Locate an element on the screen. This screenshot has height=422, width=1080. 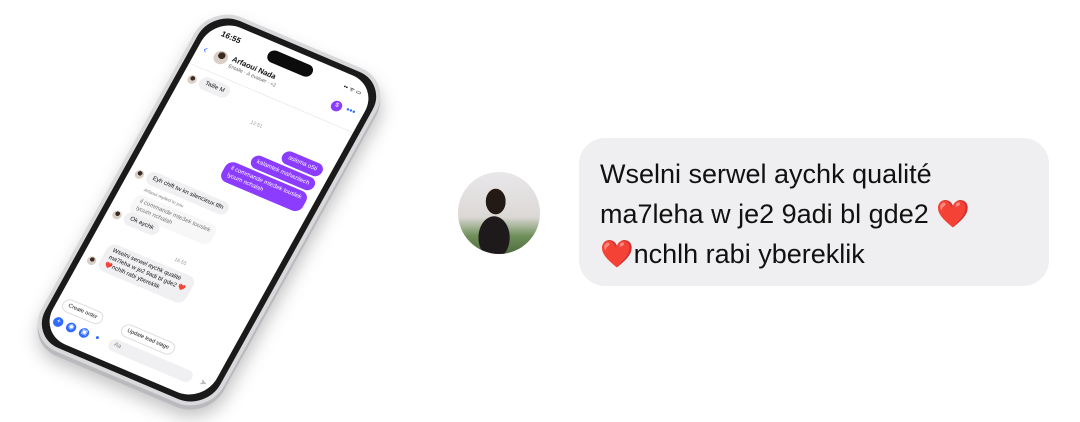
back-icon: ‹ is located at coordinates (205, 50).